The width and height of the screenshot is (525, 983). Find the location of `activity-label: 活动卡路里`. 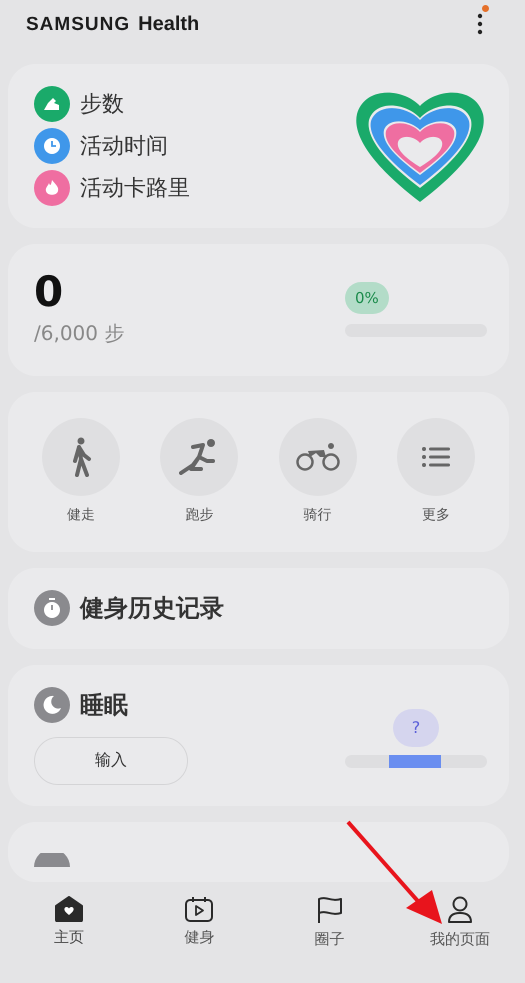

activity-label: 活动卡路里 is located at coordinates (135, 189).